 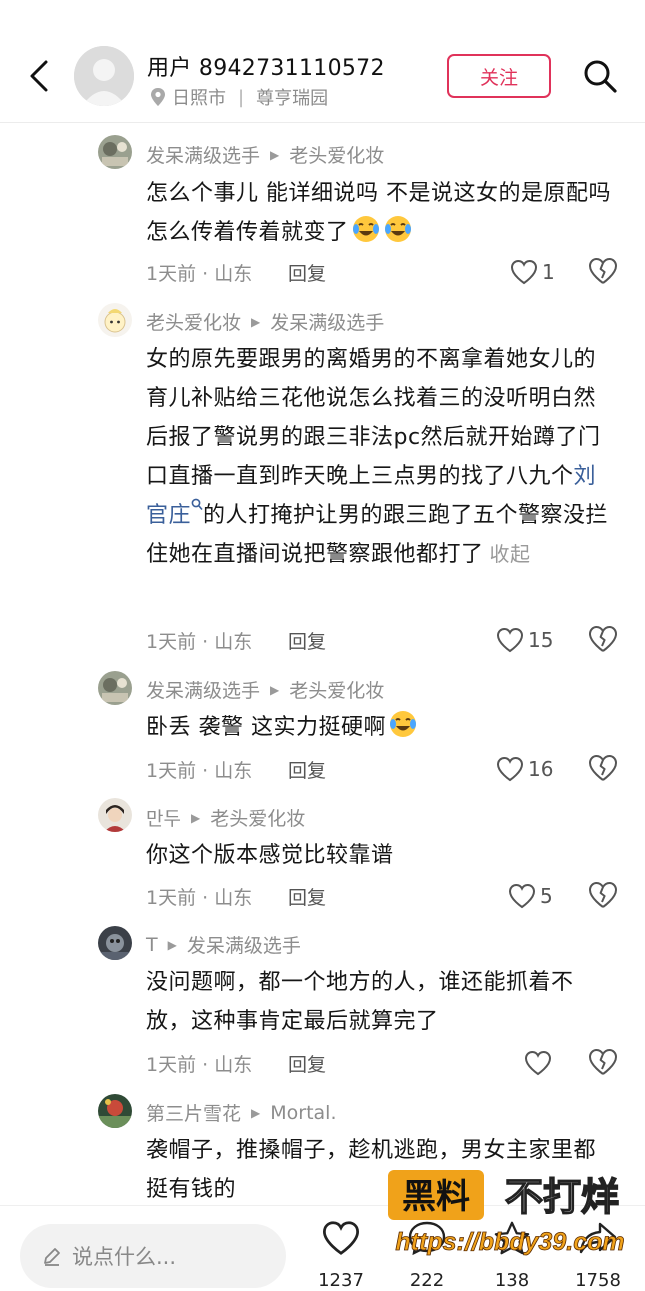 What do you see at coordinates (510, 554) in the screenshot?
I see `collapse-button: 收起` at bounding box center [510, 554].